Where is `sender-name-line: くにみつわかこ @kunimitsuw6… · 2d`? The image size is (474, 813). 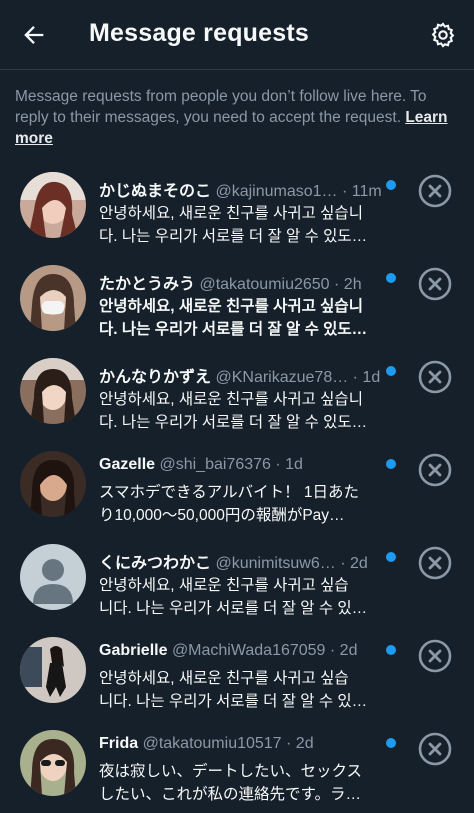 sender-name-line: くにみつわかこ @kunimitsuw6… · 2d is located at coordinates (241, 561).